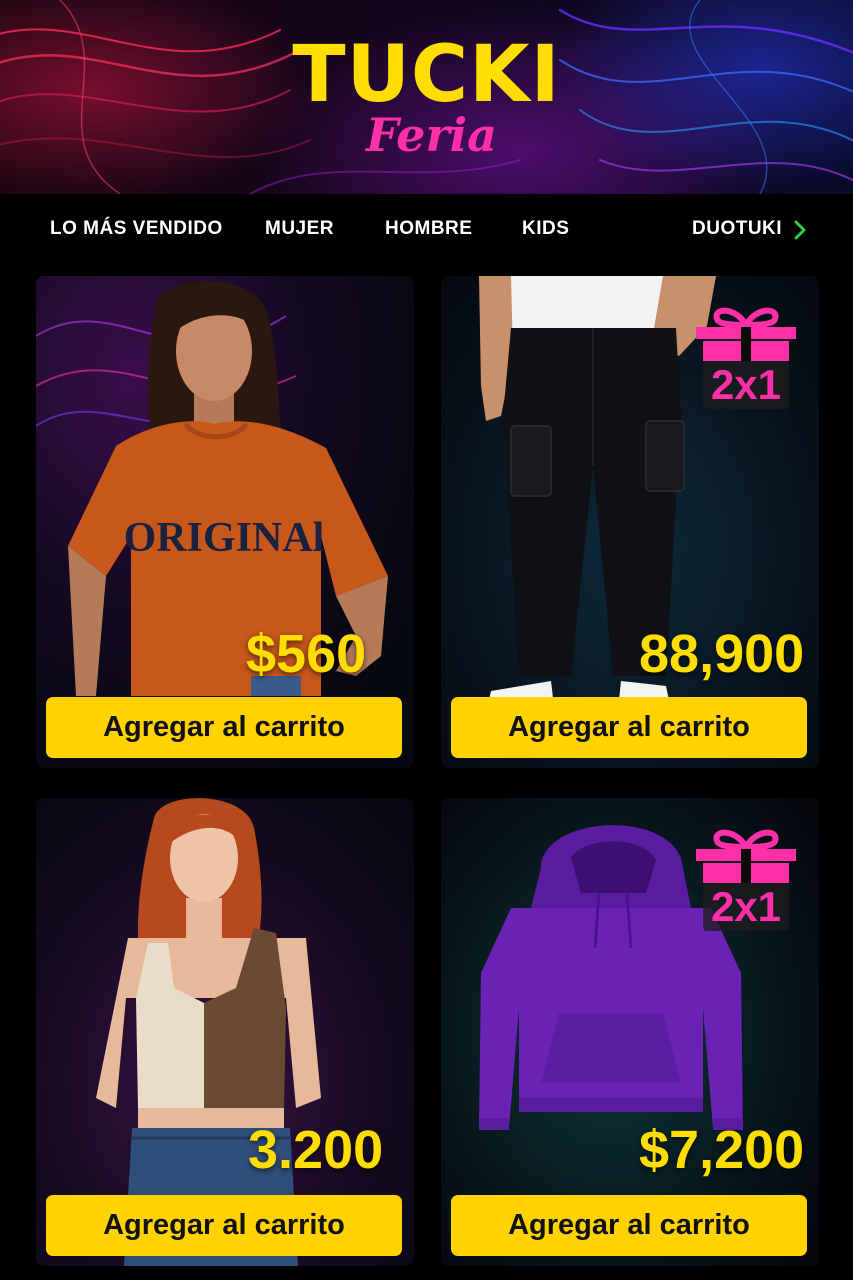 This screenshot has height=1280, width=853. Describe the element at coordinates (737, 229) in the screenshot. I see `nav-item-duotuki: DUOTUKI` at that location.